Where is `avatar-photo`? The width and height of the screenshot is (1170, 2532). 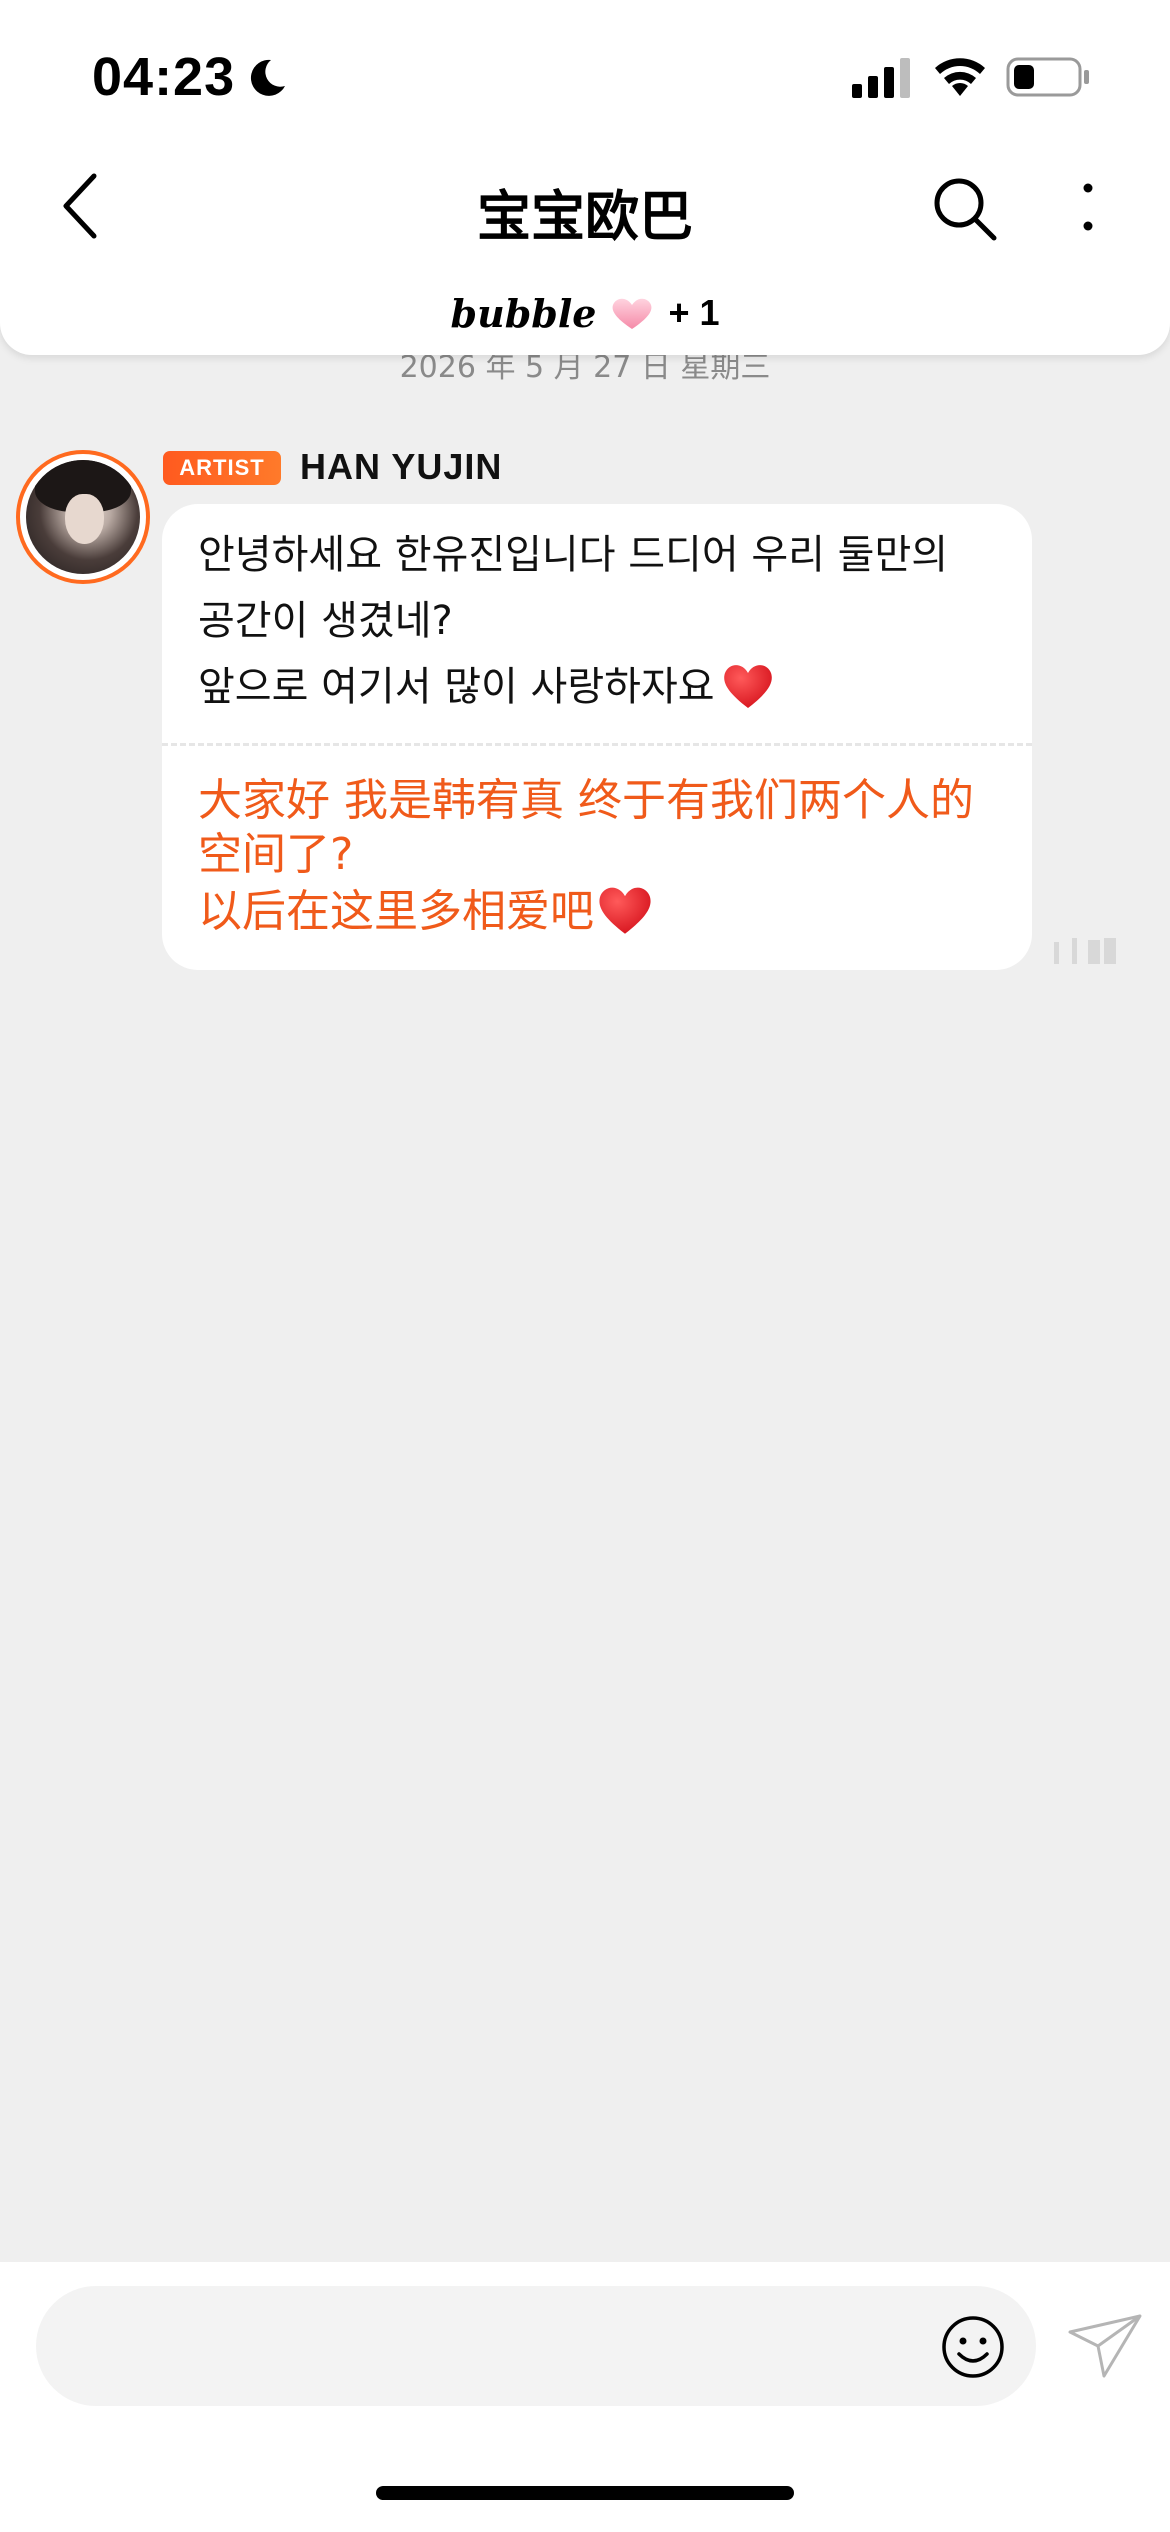 avatar-photo is located at coordinates (83, 517).